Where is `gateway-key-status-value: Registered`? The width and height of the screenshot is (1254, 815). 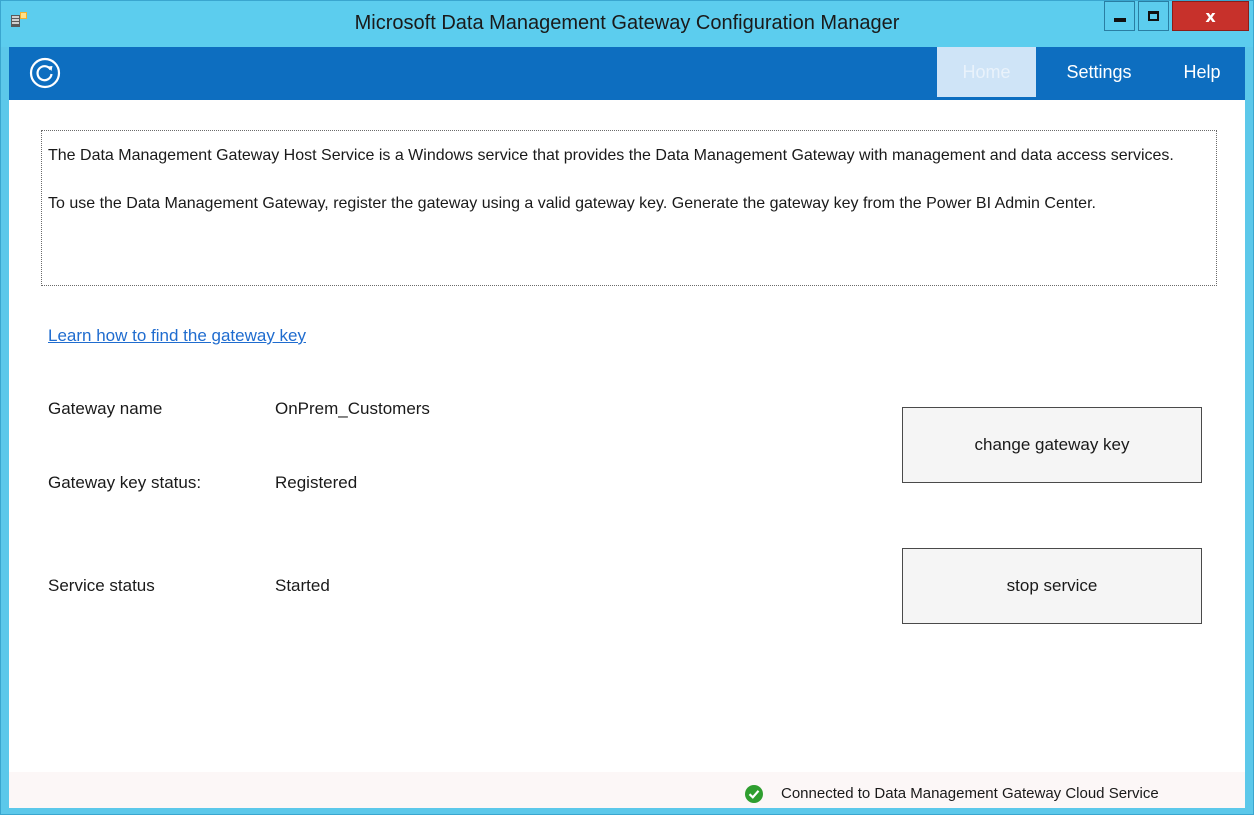
gateway-key-status-value: Registered is located at coordinates (316, 482).